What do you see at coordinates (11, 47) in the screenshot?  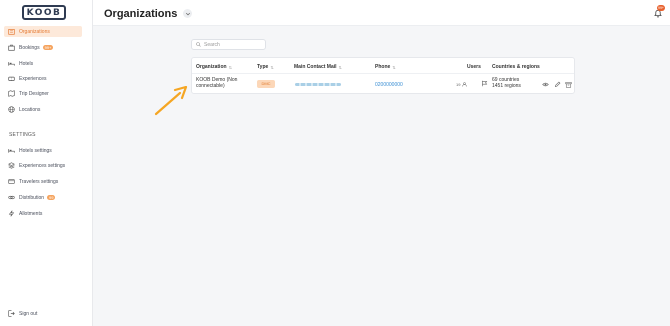 I see `briefcase-icon` at bounding box center [11, 47].